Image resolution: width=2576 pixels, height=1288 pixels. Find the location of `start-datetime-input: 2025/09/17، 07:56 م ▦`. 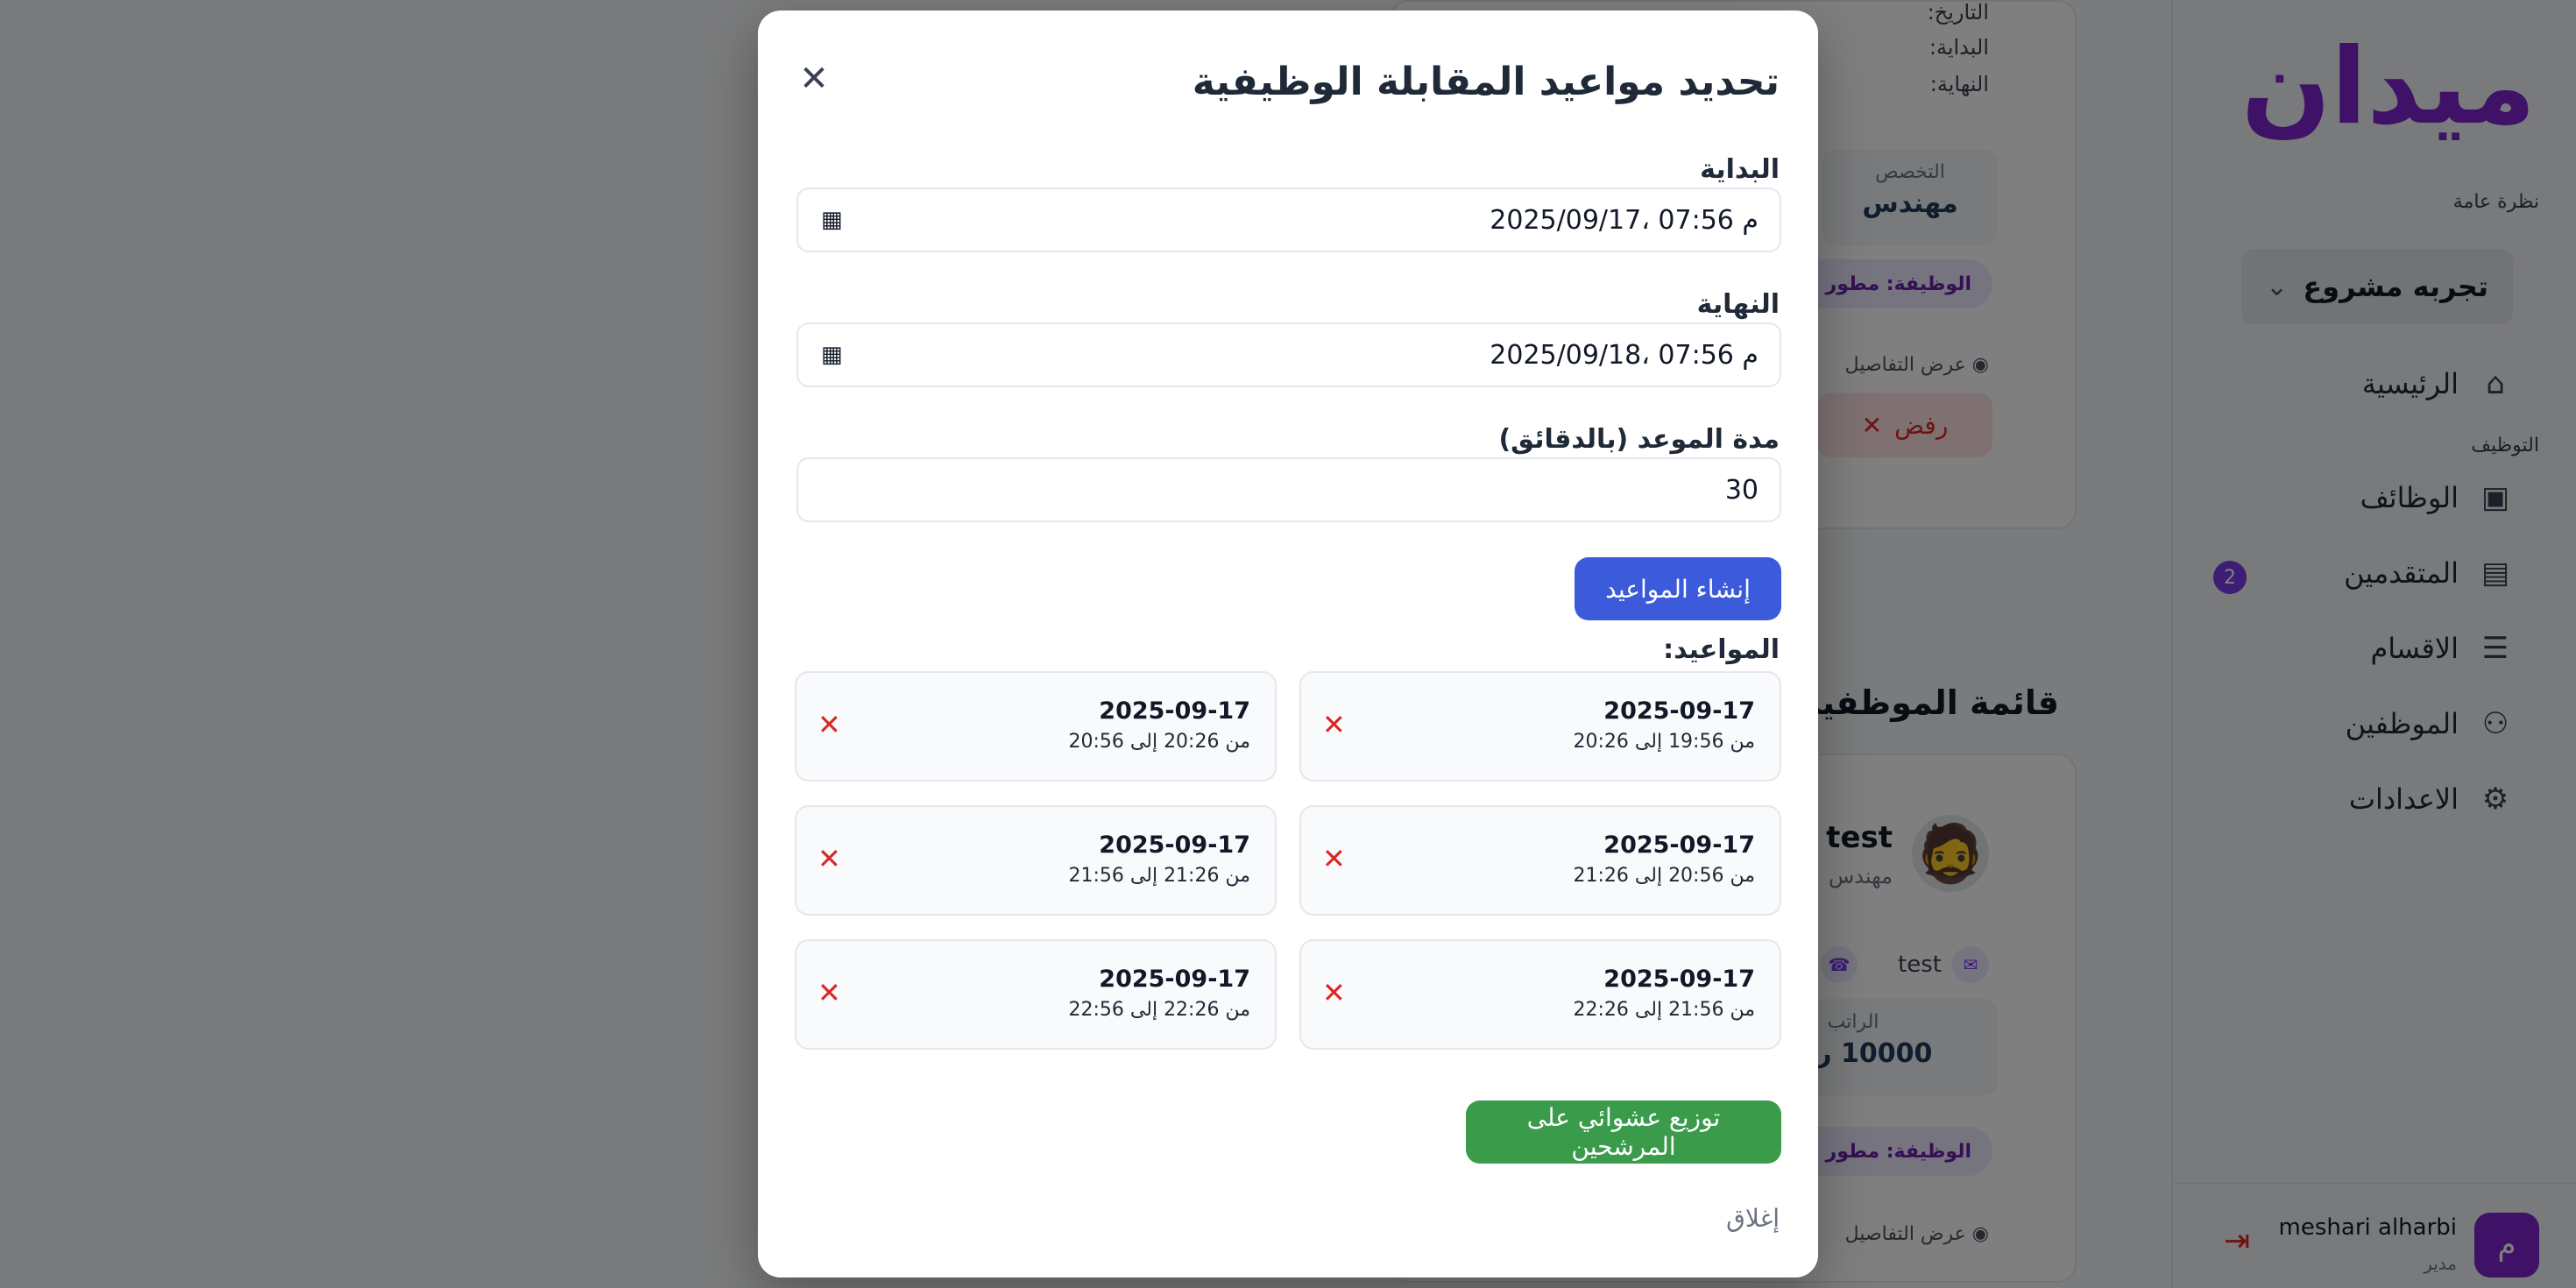

start-datetime-input: 2025/09/17، 07:56 م ▦ is located at coordinates (1288, 220).